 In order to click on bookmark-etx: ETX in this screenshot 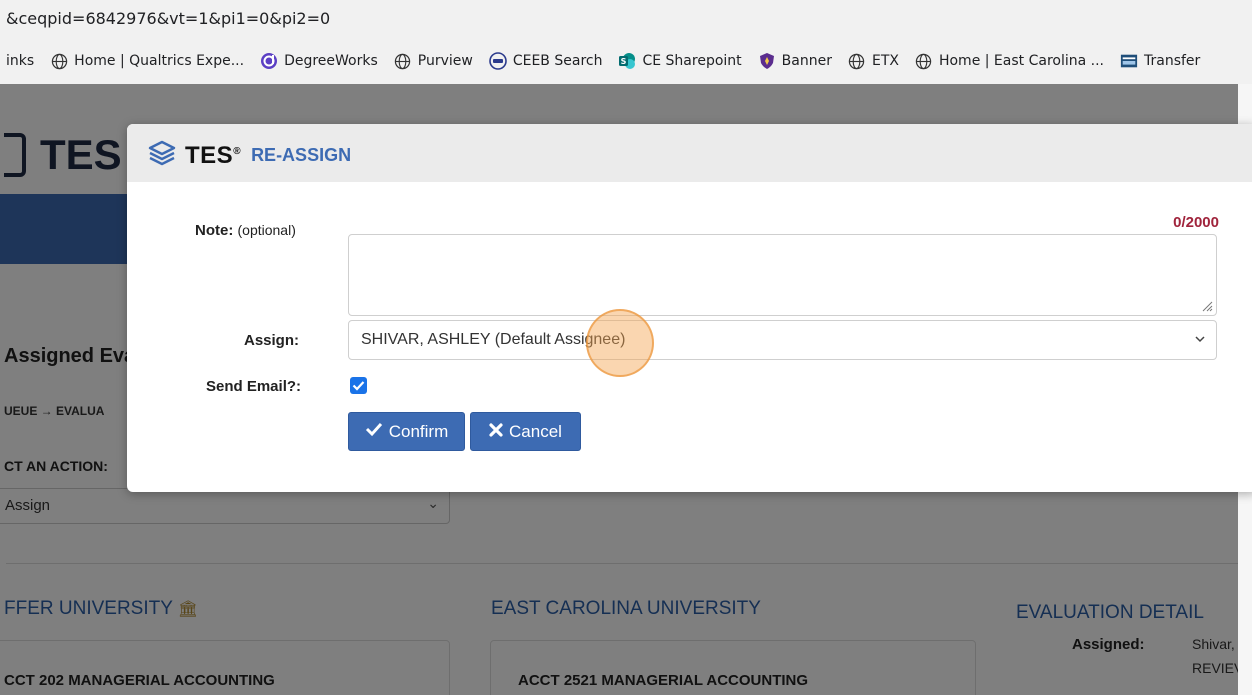, I will do `click(873, 61)`.